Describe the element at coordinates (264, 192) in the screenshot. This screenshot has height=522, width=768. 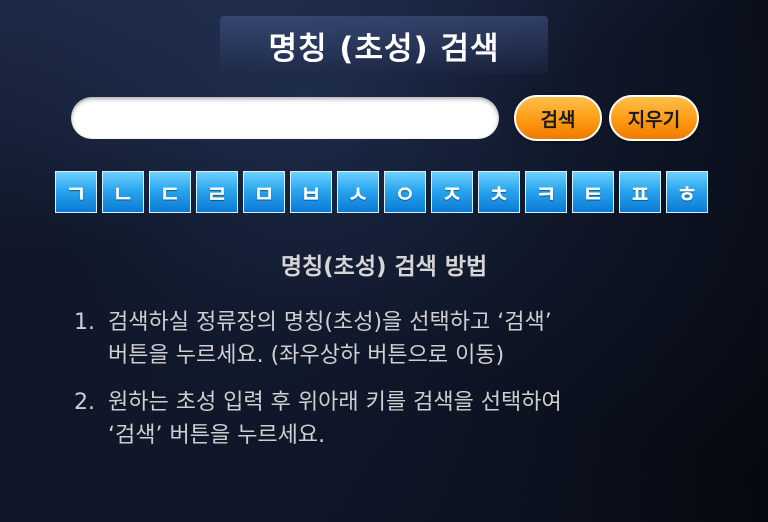
I see `key-mieum: ㅁ` at that location.